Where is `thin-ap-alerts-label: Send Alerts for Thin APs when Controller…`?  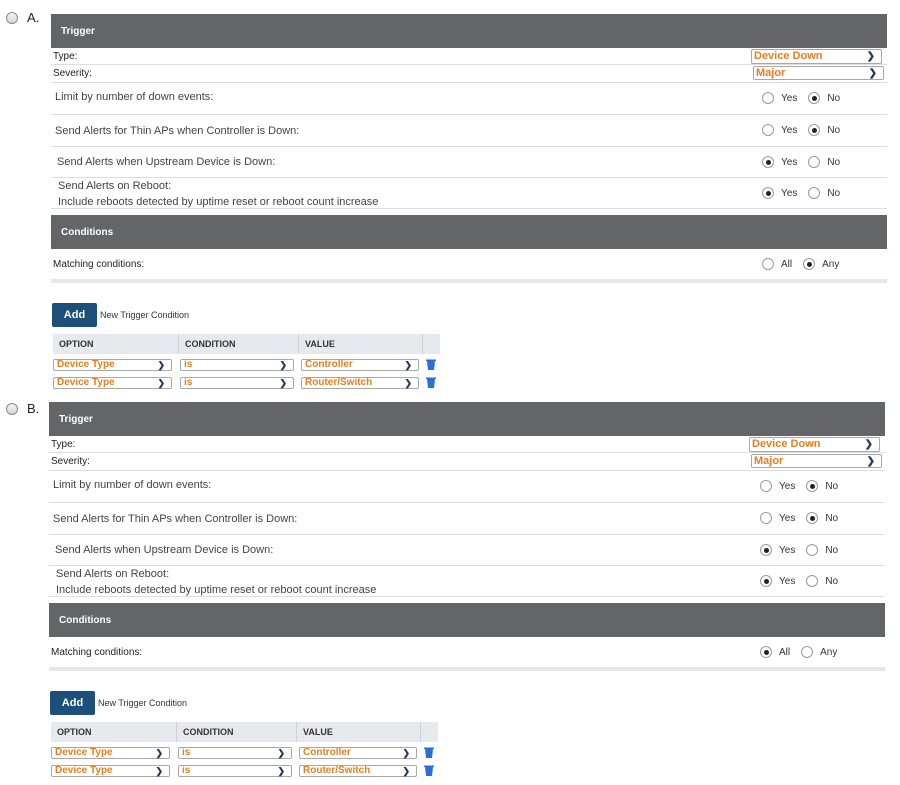
thin-ap-alerts-label: Send Alerts for Thin APs when Controller… is located at coordinates (175, 519).